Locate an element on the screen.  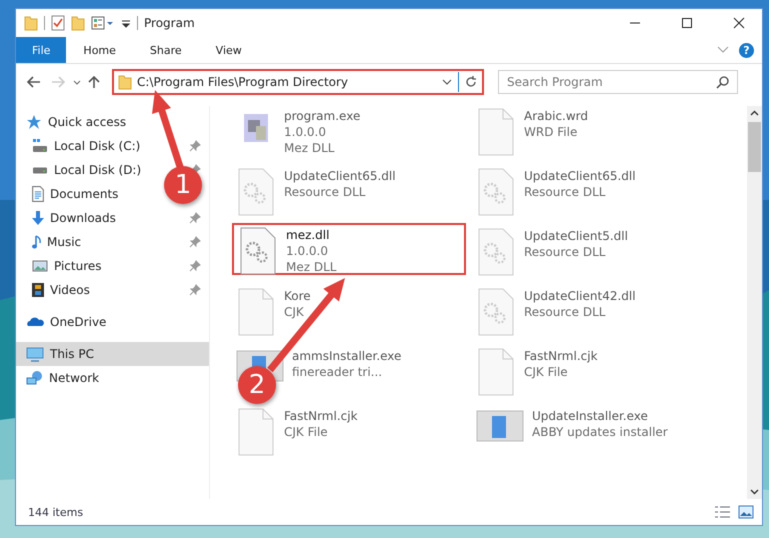
expand-ribbon-icon is located at coordinates (723, 50).